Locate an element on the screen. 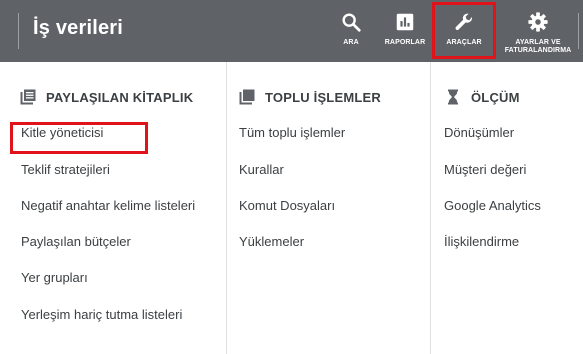 This screenshot has height=354, width=583. menu-item-customer-value: Müşteri değeri is located at coordinates (485, 169).